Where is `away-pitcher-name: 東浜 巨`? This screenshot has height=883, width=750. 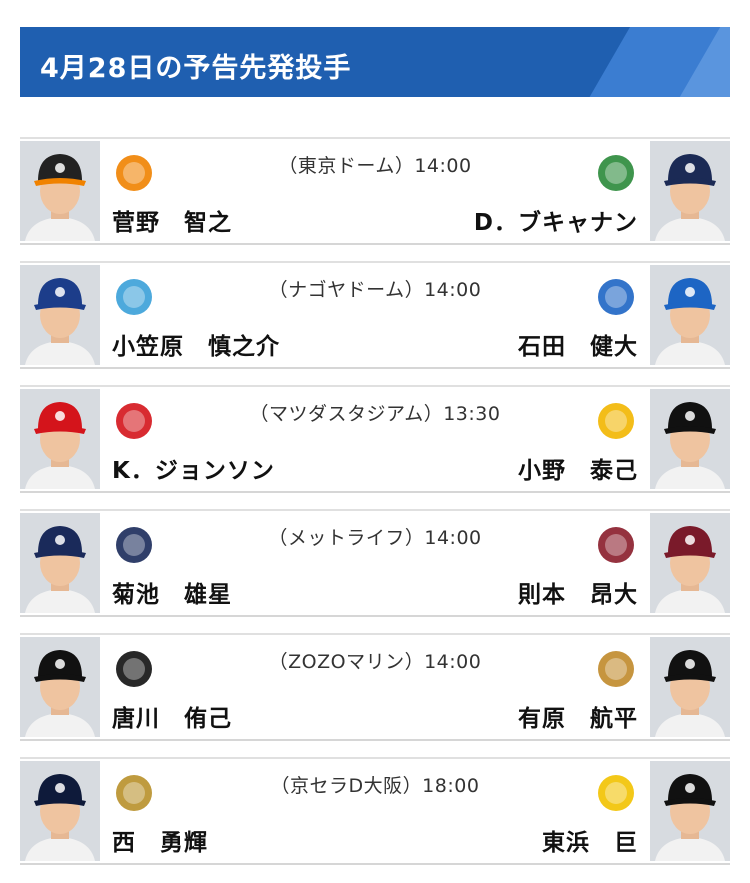 away-pitcher-name: 東浜 巨 is located at coordinates (590, 840).